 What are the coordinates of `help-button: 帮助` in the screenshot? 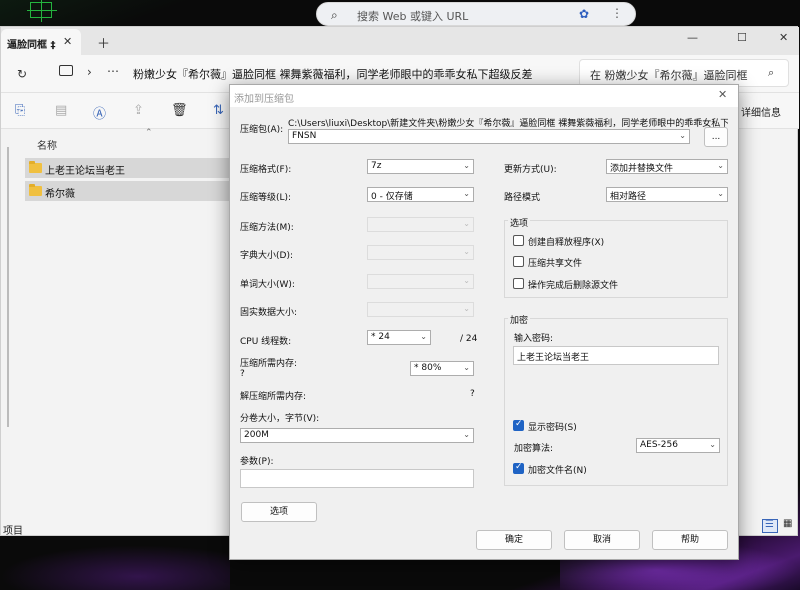 It's located at (690, 540).